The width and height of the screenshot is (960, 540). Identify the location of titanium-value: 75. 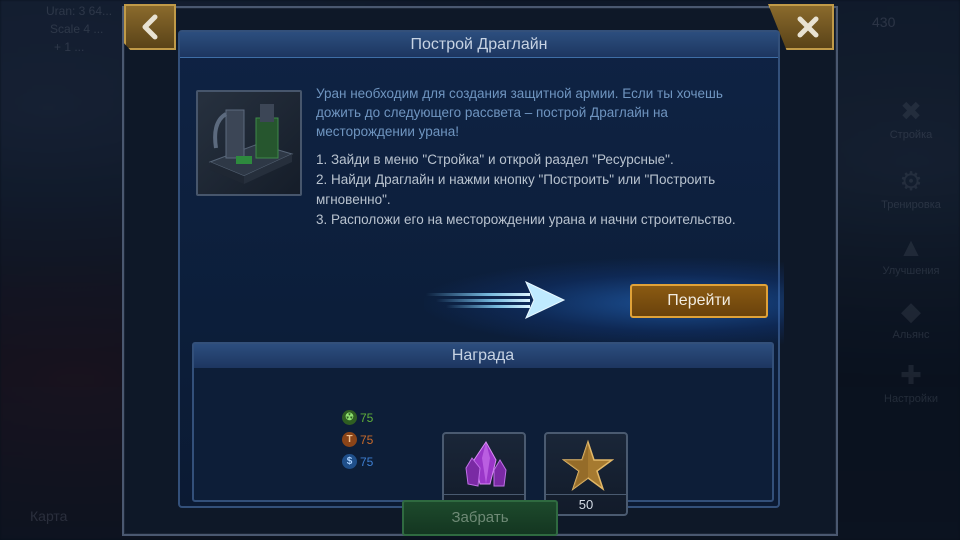
(367, 439).